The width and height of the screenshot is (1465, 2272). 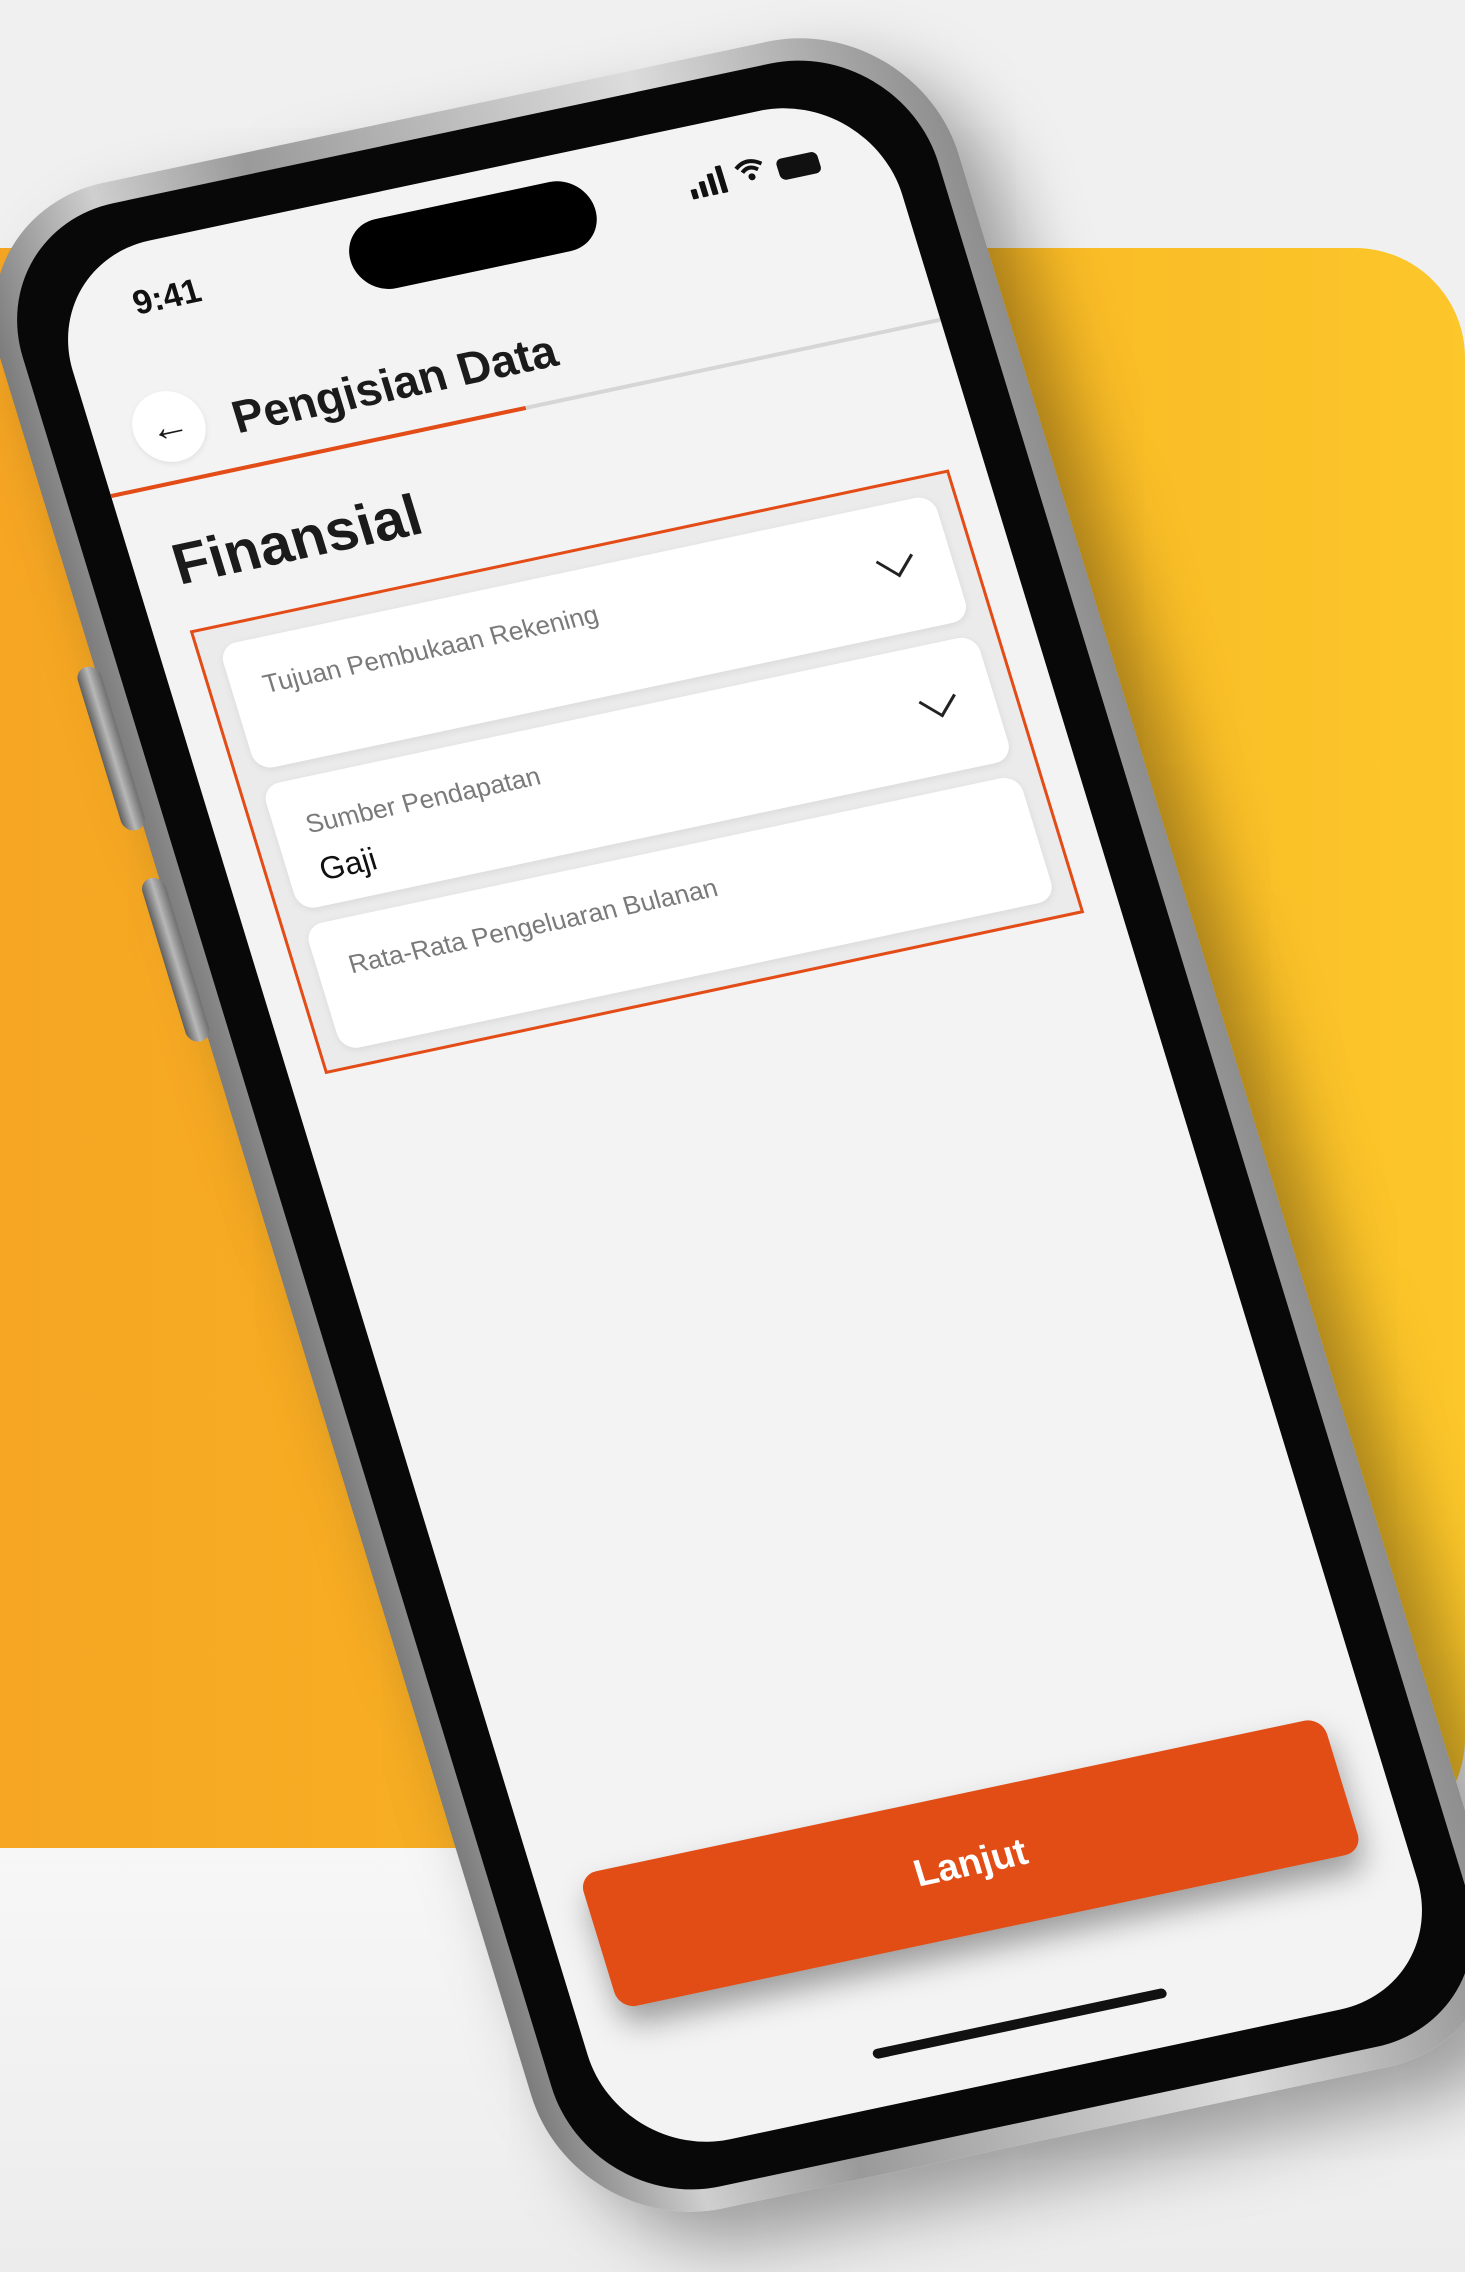 What do you see at coordinates (348, 864) in the screenshot?
I see `field-value: Gaji` at bounding box center [348, 864].